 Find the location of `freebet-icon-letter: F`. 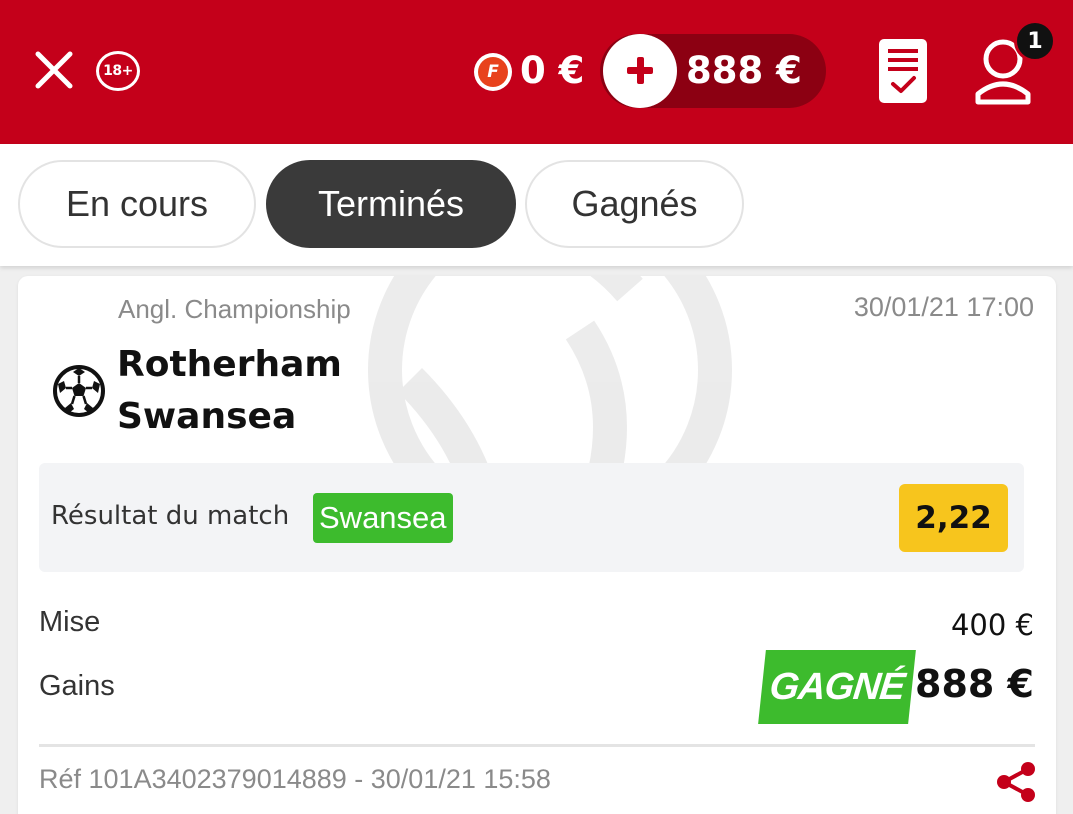

freebet-icon-letter: F is located at coordinates (493, 72).